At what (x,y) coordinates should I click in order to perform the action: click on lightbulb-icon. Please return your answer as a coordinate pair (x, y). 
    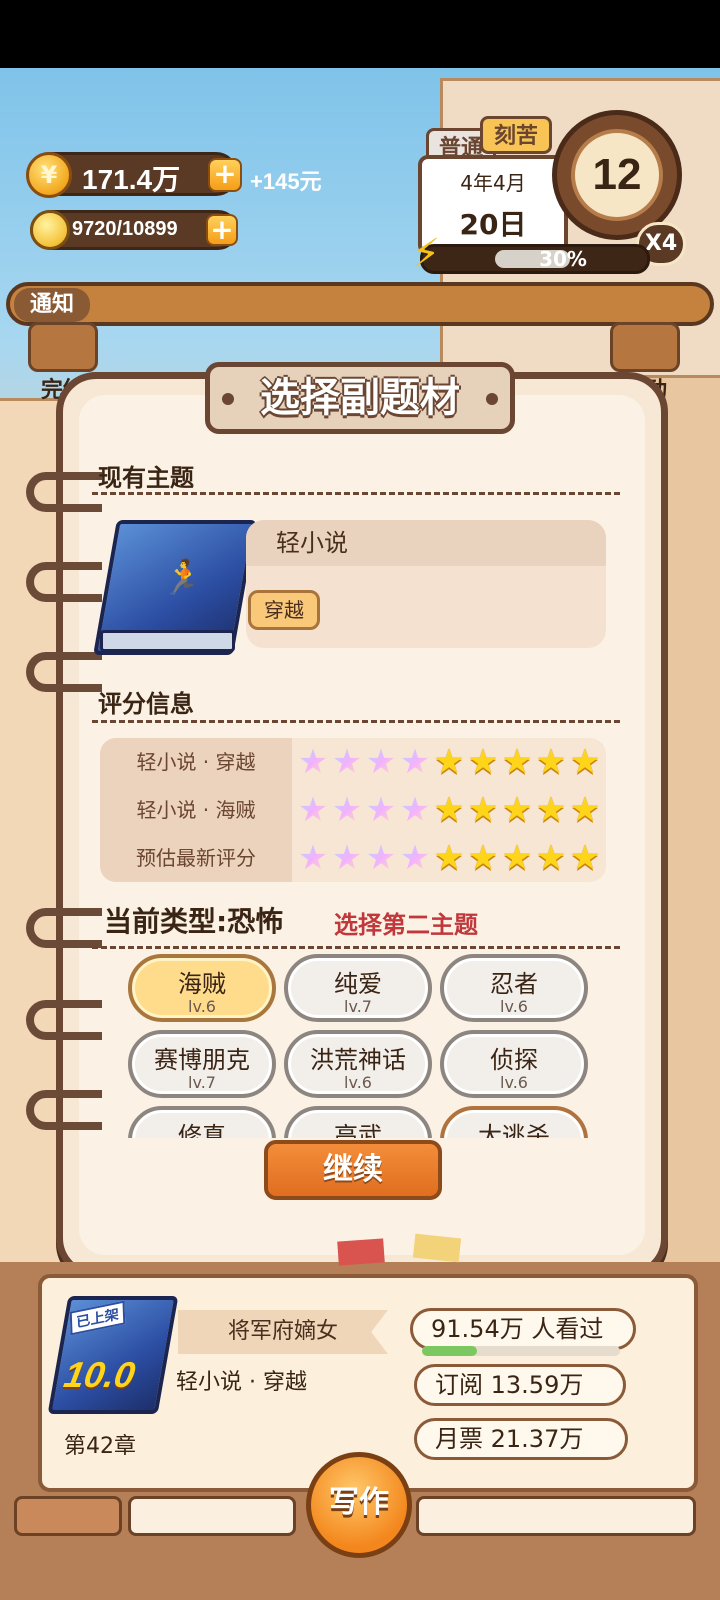
    Looking at the image, I should click on (50, 230).